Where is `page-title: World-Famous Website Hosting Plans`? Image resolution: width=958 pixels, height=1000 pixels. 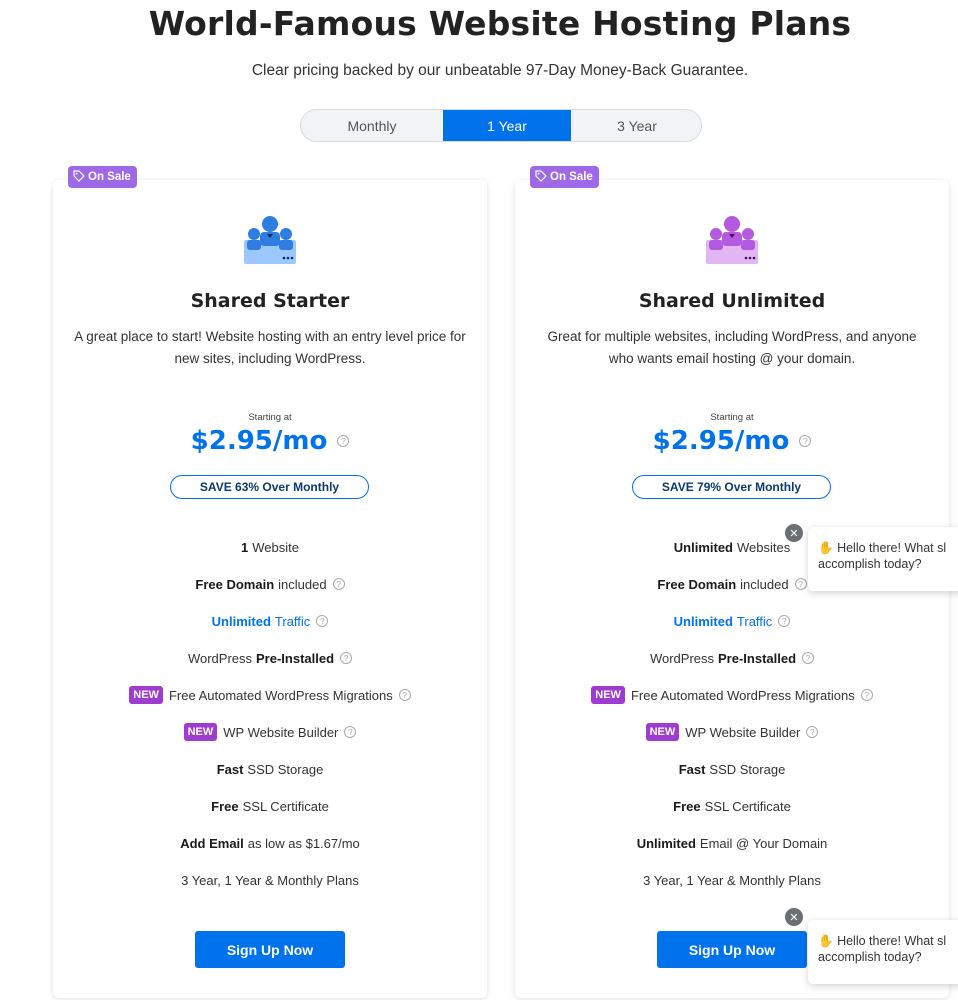 page-title: World-Famous Website Hosting Plans is located at coordinates (500, 23).